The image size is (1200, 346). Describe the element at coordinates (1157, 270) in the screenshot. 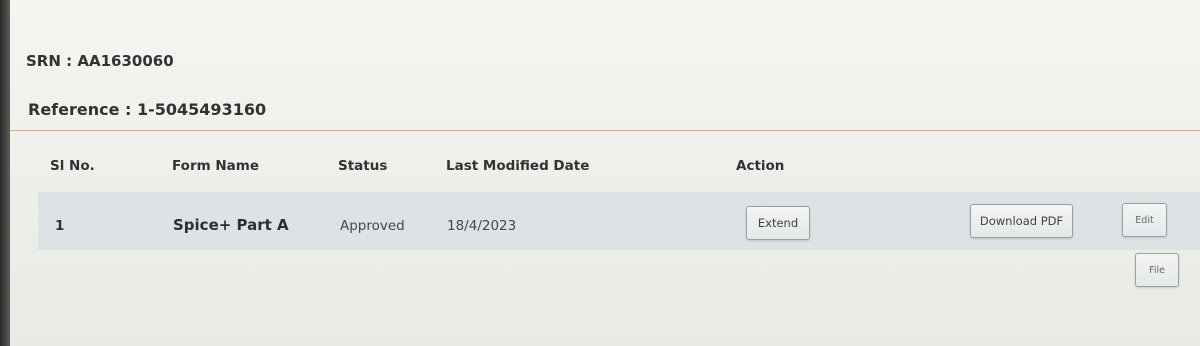

I see `file-button: File` at that location.